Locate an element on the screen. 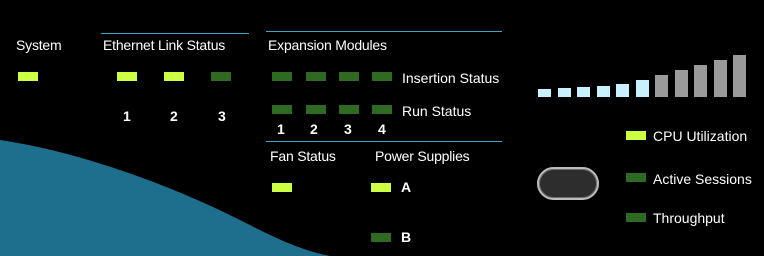 This screenshot has width=764, height=256. system-led is located at coordinates (28, 76).